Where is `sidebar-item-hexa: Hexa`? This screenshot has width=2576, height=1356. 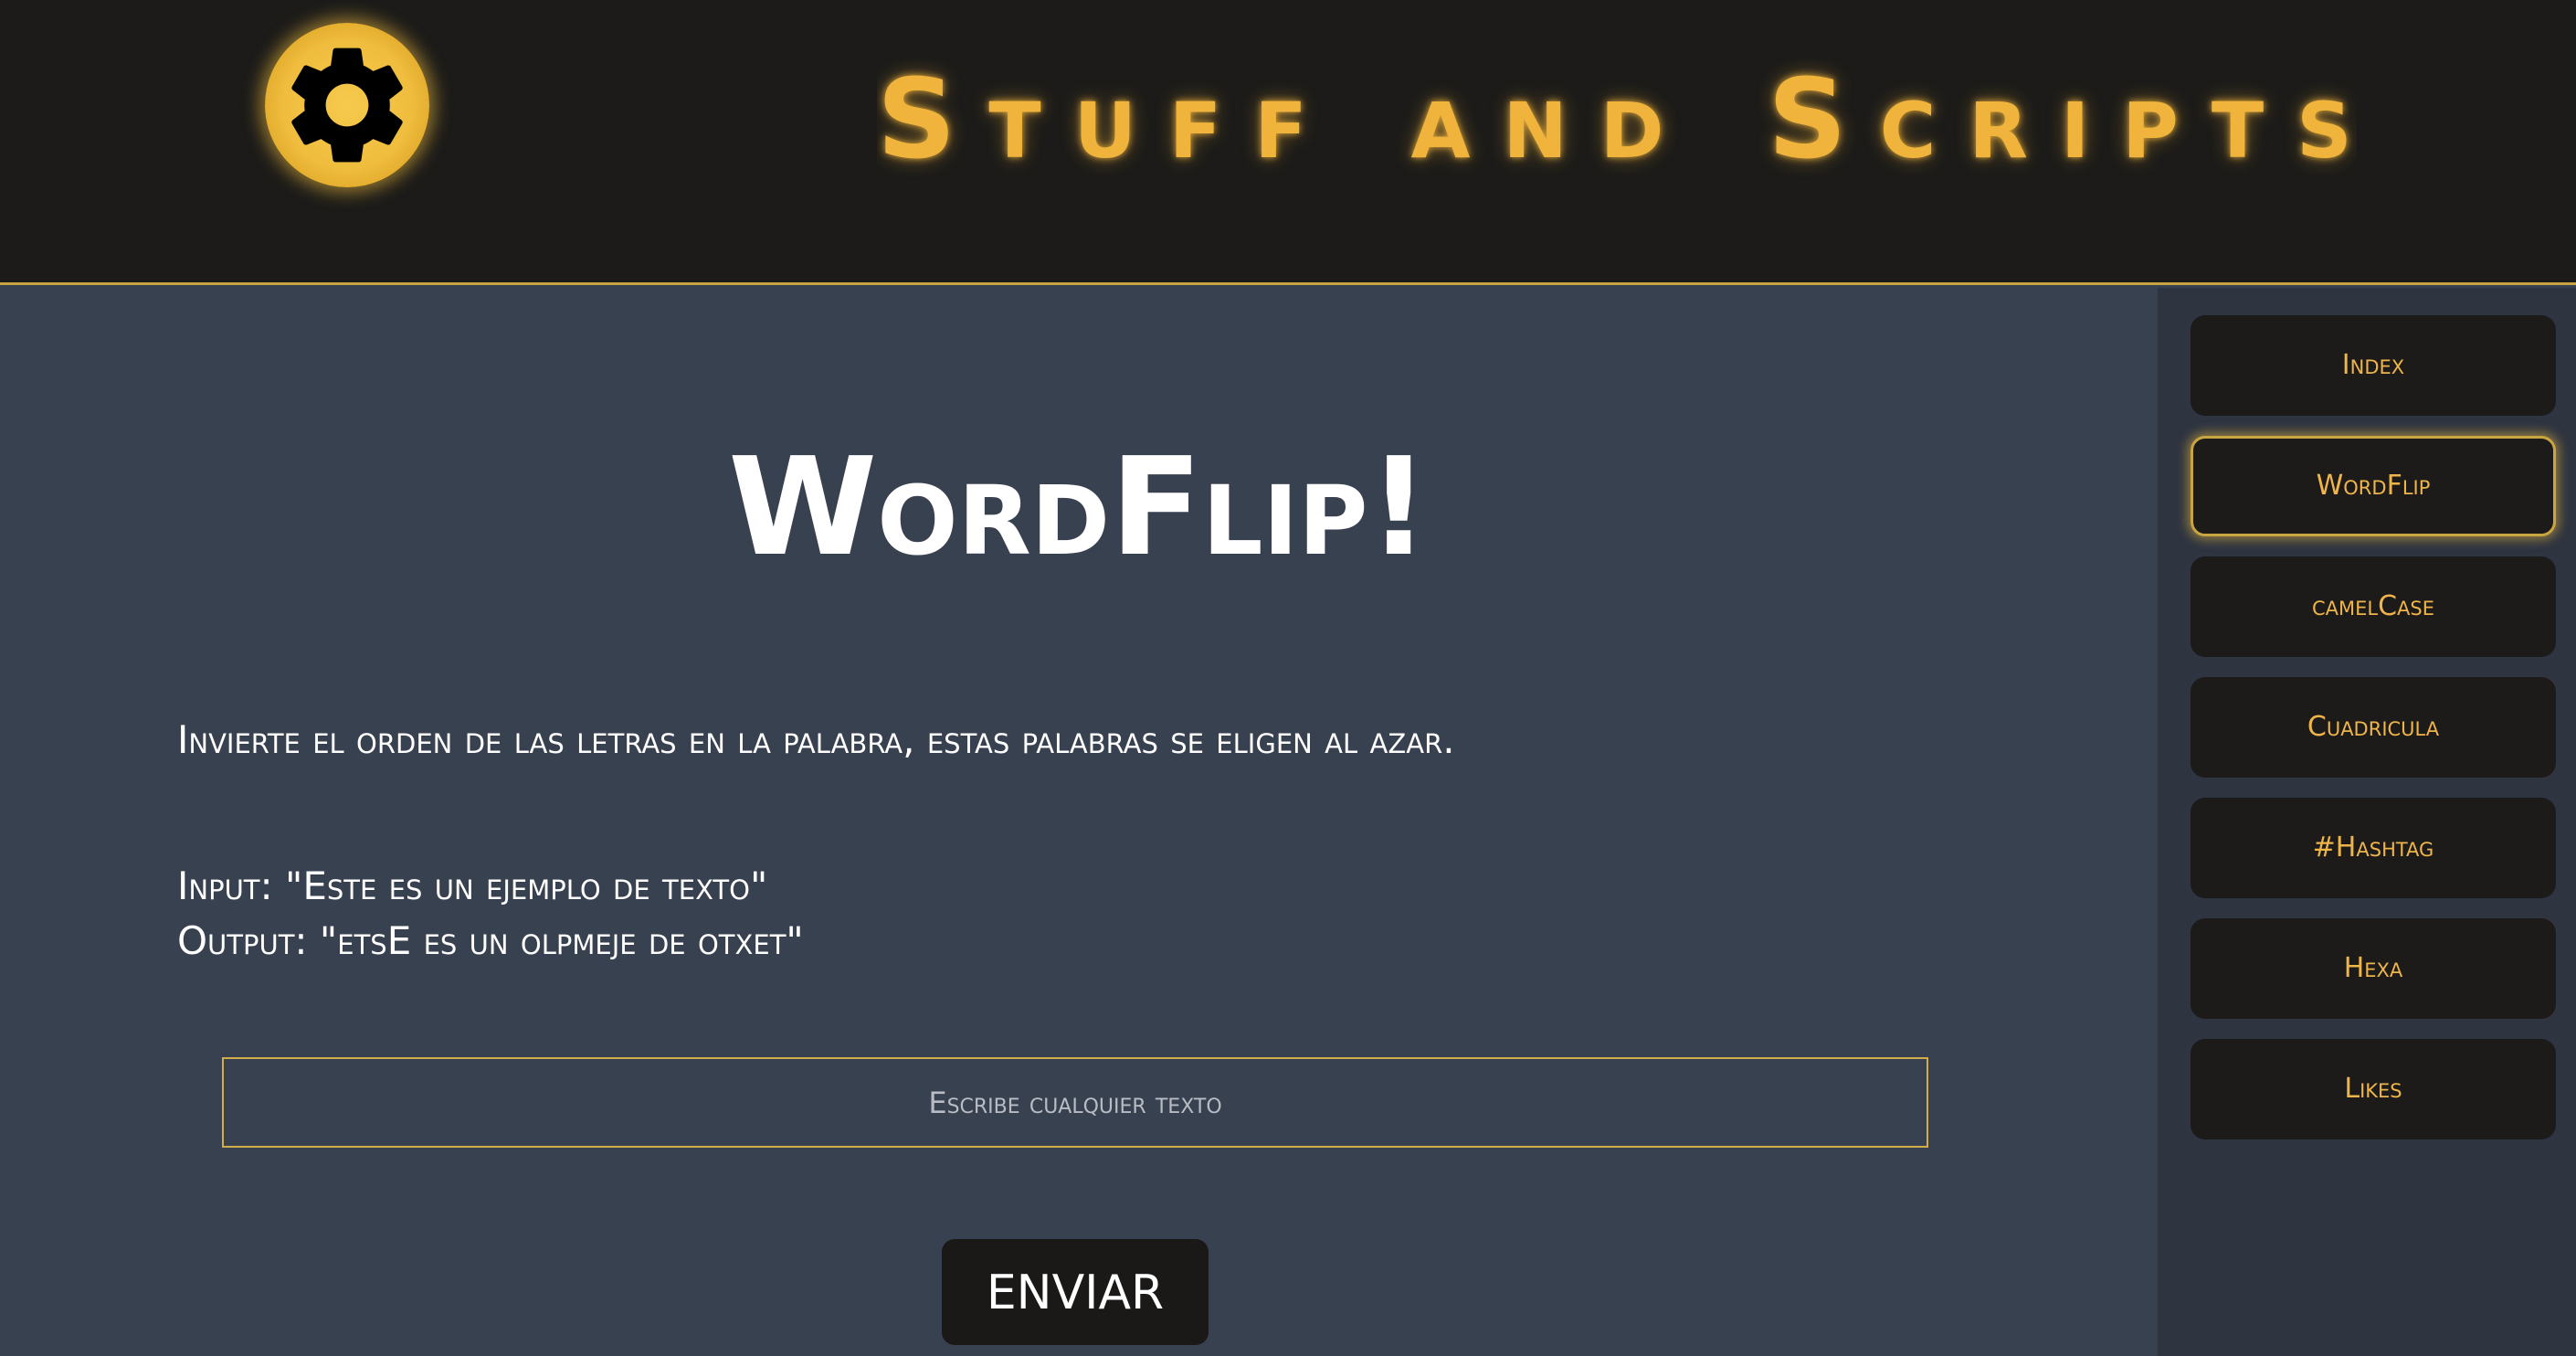 sidebar-item-hexa: Hexa is located at coordinates (2373, 968).